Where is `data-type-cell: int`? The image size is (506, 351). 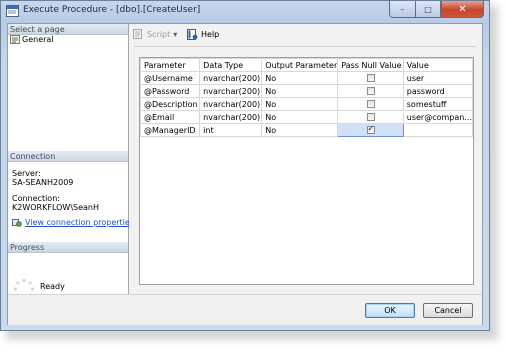 data-type-cell: int is located at coordinates (231, 130).